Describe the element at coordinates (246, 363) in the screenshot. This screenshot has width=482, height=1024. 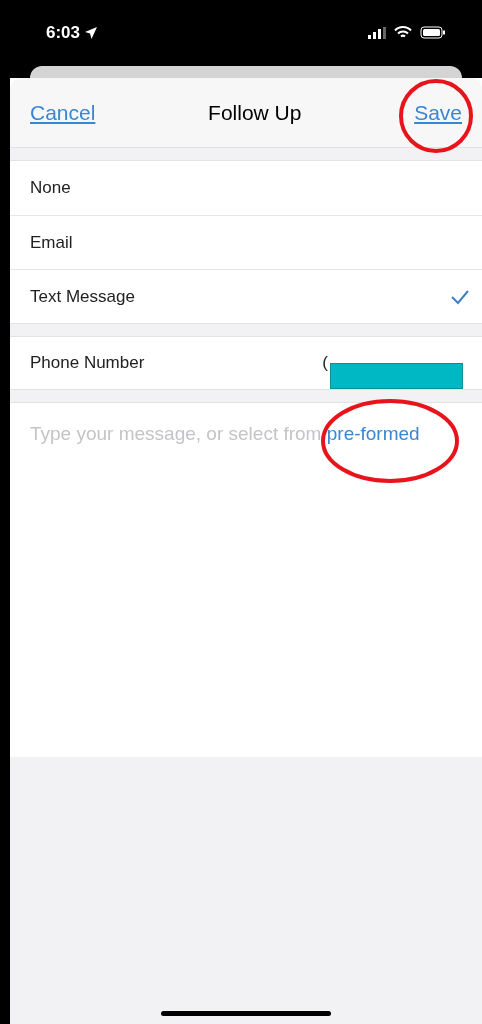
I see `phone-number-row: Phone Number (` at that location.